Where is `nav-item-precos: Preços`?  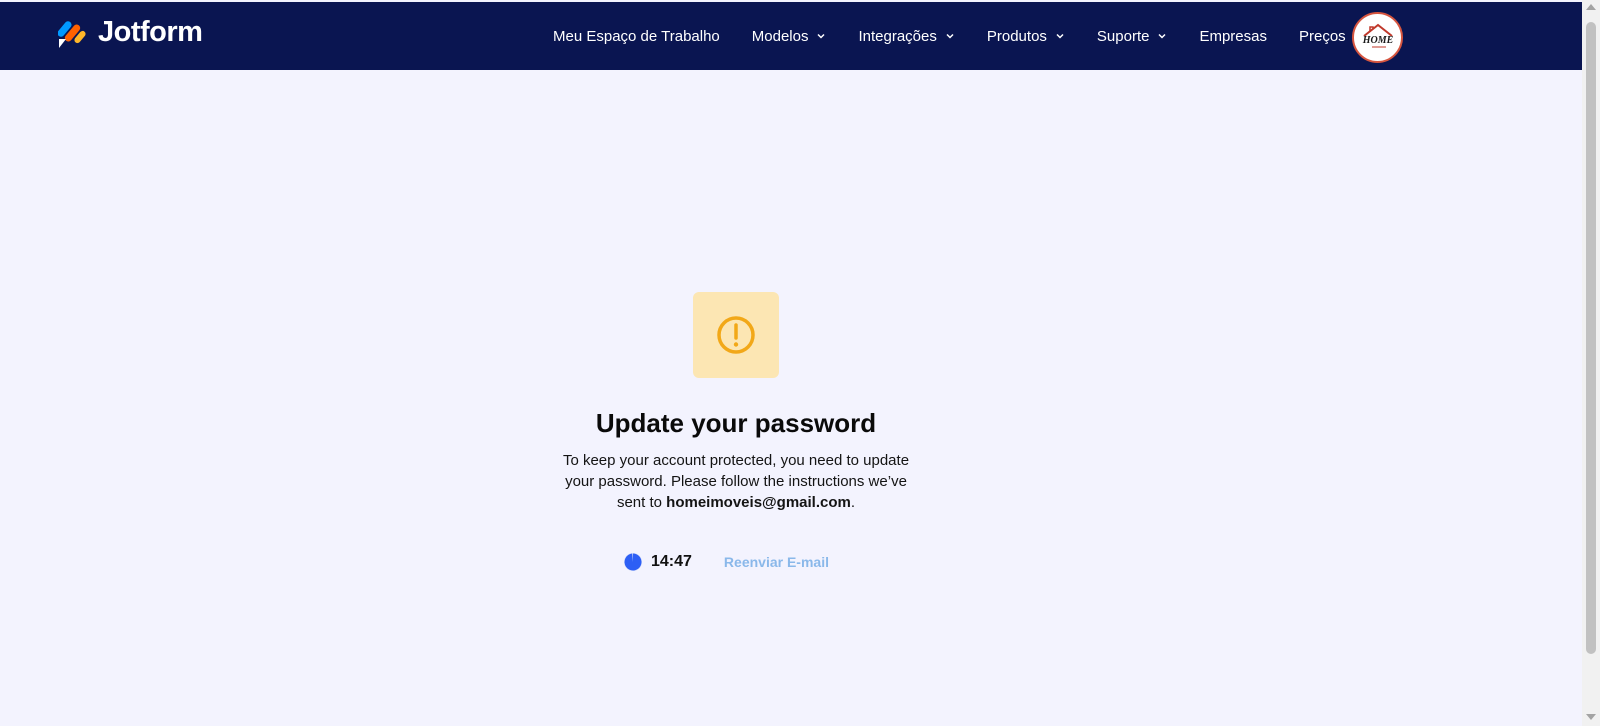
nav-item-precos: Preços is located at coordinates (1322, 36).